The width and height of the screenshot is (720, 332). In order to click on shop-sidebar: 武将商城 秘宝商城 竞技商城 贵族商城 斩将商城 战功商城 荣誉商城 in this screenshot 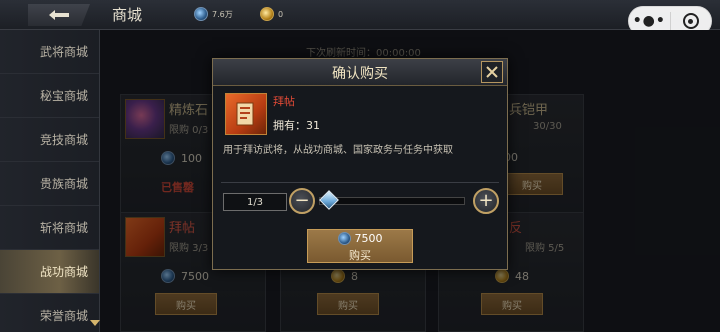, I will do `click(50, 181)`.